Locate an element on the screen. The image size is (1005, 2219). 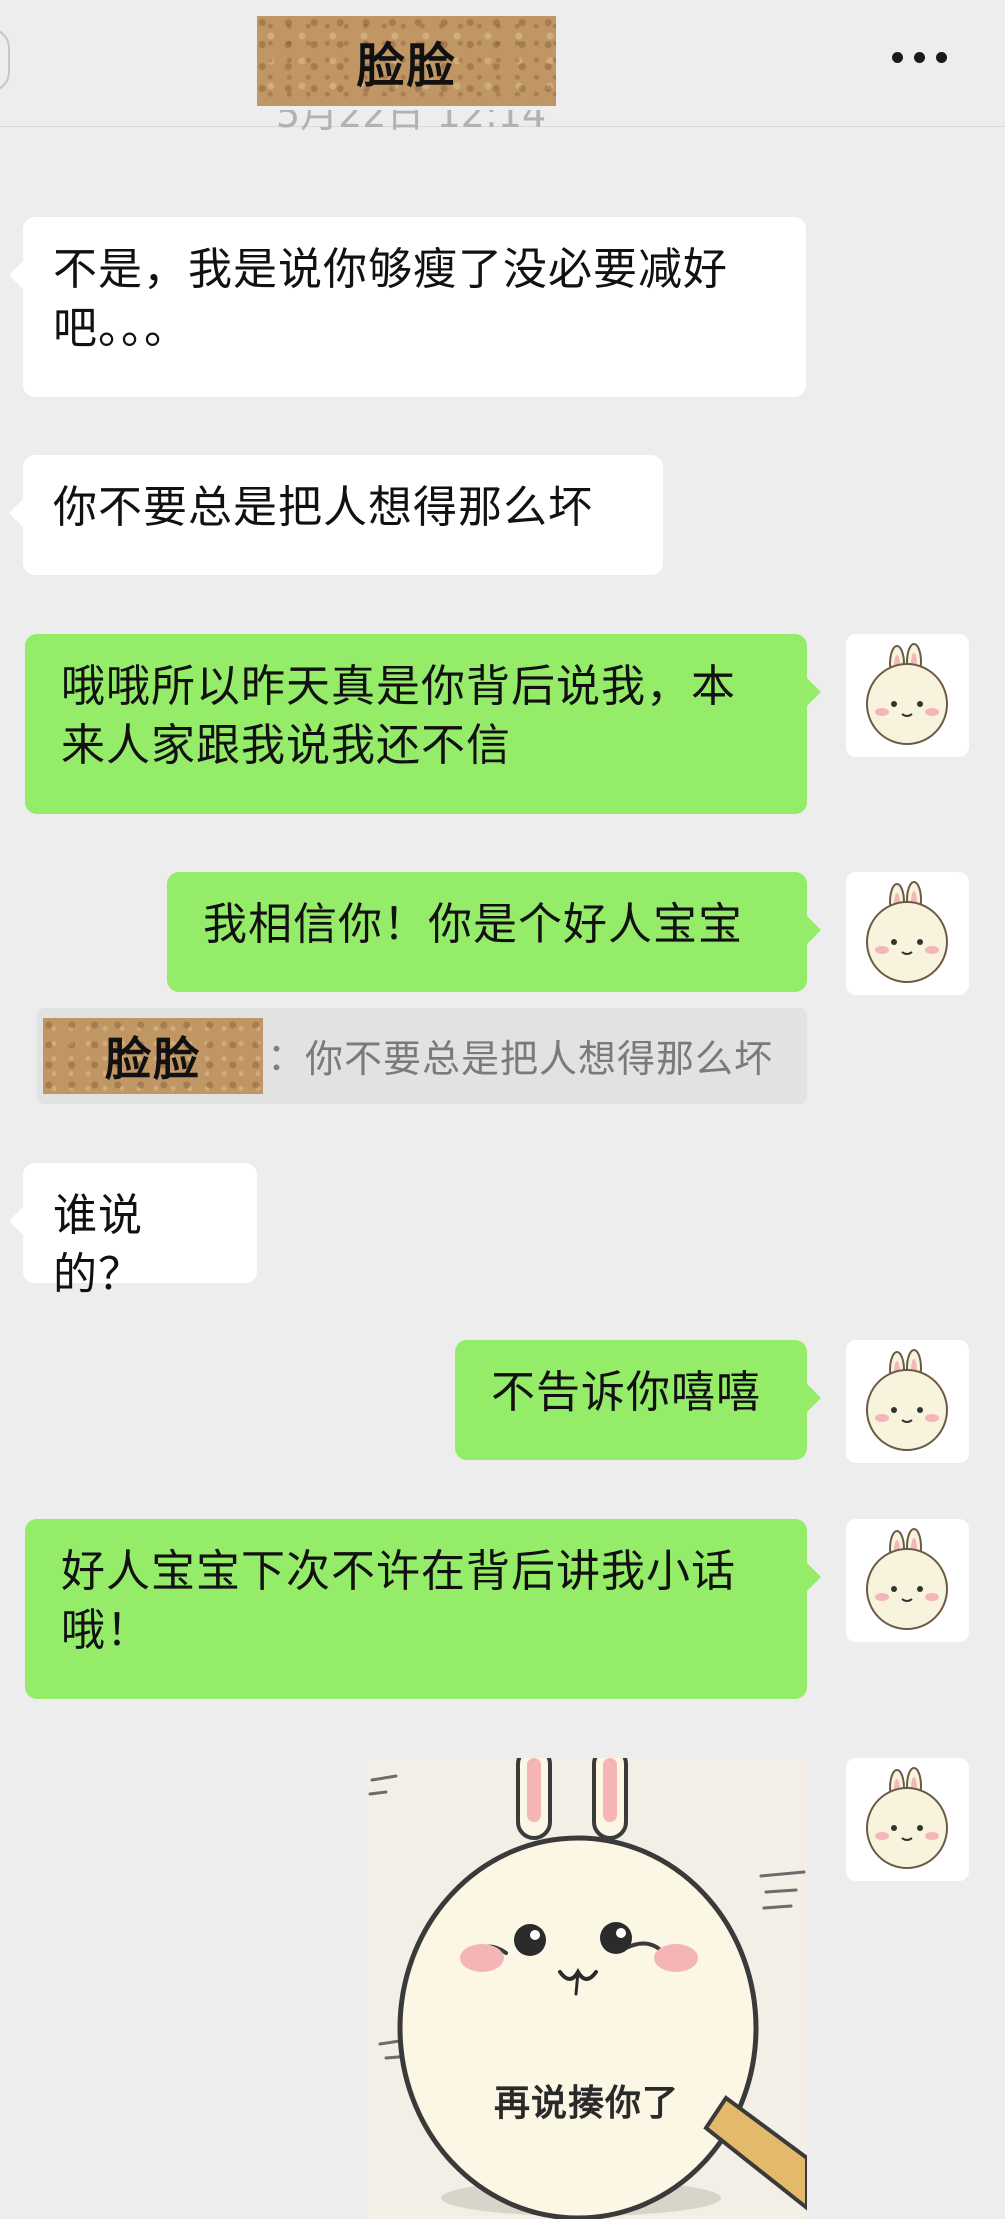
chat-title-block: 脸脸 is located at coordinates (406, 61).